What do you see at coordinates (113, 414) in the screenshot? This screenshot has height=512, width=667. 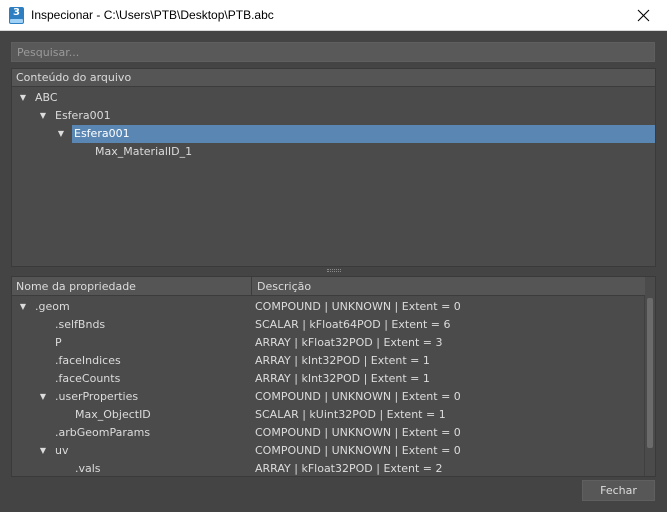 I see `property-name: Max_ObjectID` at bounding box center [113, 414].